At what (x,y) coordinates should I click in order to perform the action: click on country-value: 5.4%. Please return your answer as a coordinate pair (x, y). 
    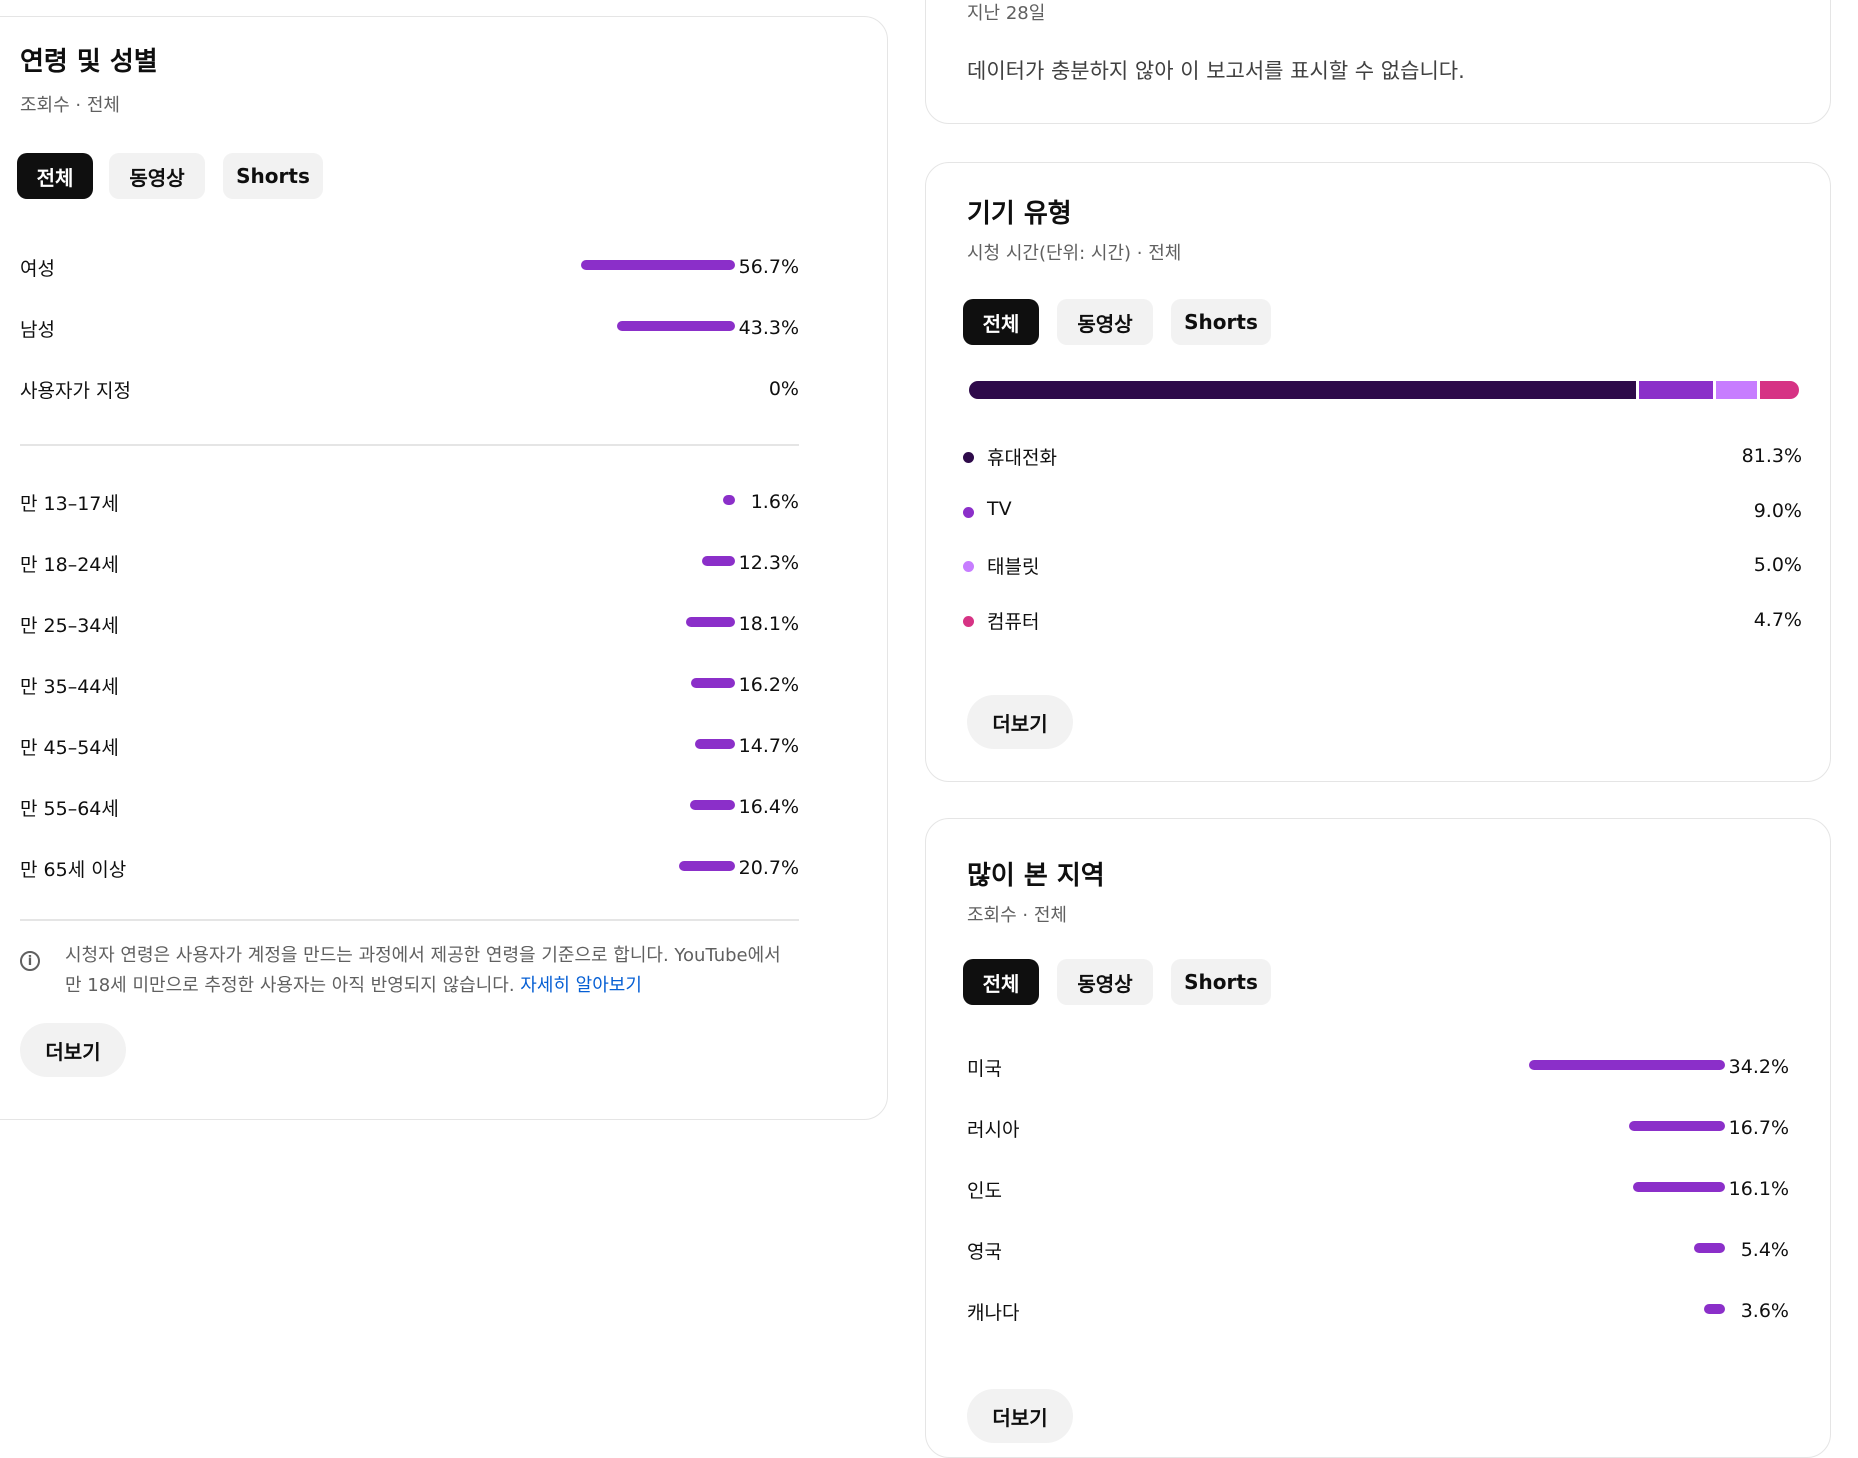
    Looking at the image, I should click on (1764, 1250).